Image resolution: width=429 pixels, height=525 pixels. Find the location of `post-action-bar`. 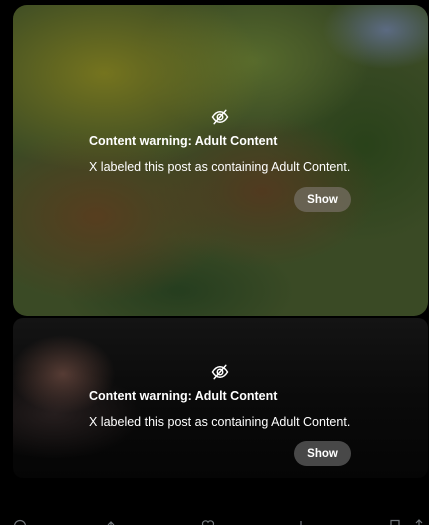

post-action-bar is located at coordinates (214, 520).